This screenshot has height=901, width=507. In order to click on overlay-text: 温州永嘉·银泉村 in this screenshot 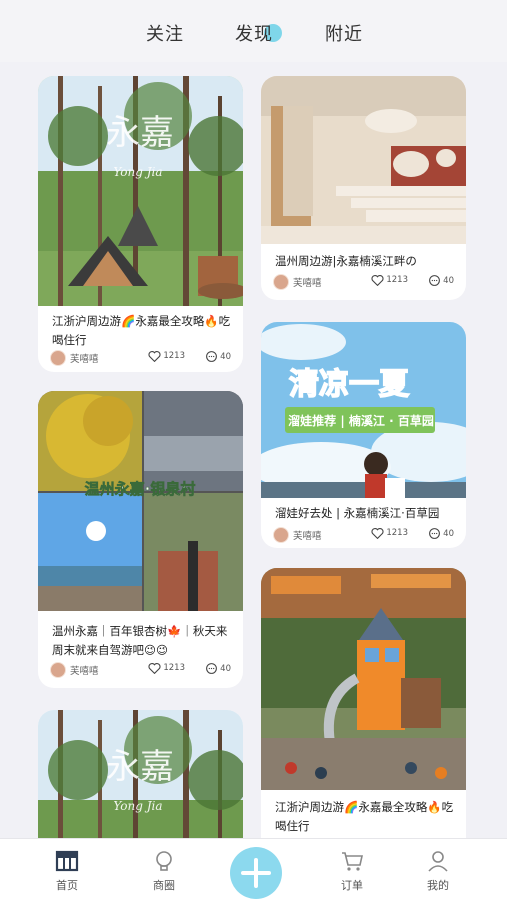, I will do `click(140, 489)`.